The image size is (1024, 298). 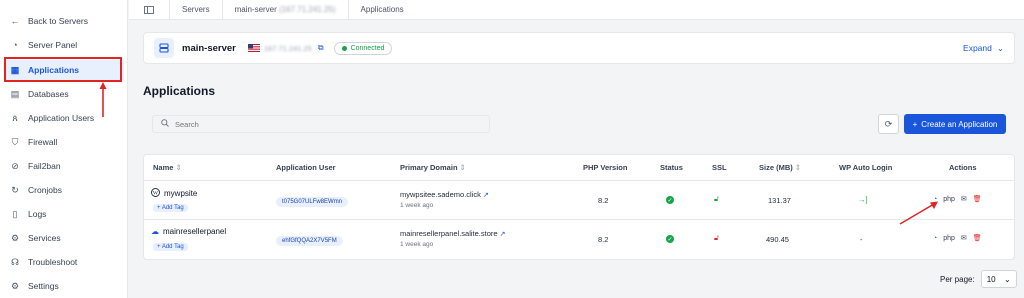 What do you see at coordinates (1007, 279) in the screenshot?
I see `chevron-down-icon: ⌄` at bounding box center [1007, 279].